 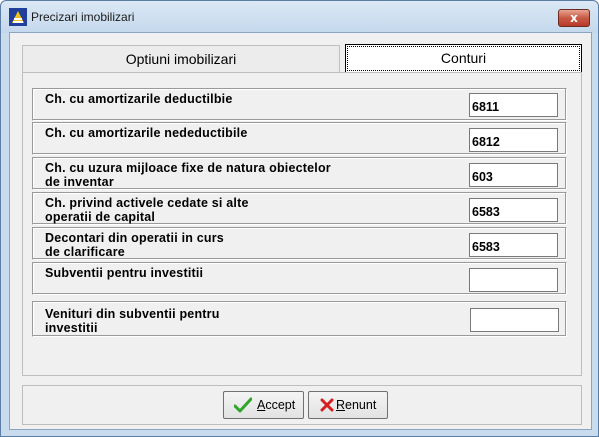 What do you see at coordinates (513, 280) in the screenshot?
I see `account-field-subventii-investitii` at bounding box center [513, 280].